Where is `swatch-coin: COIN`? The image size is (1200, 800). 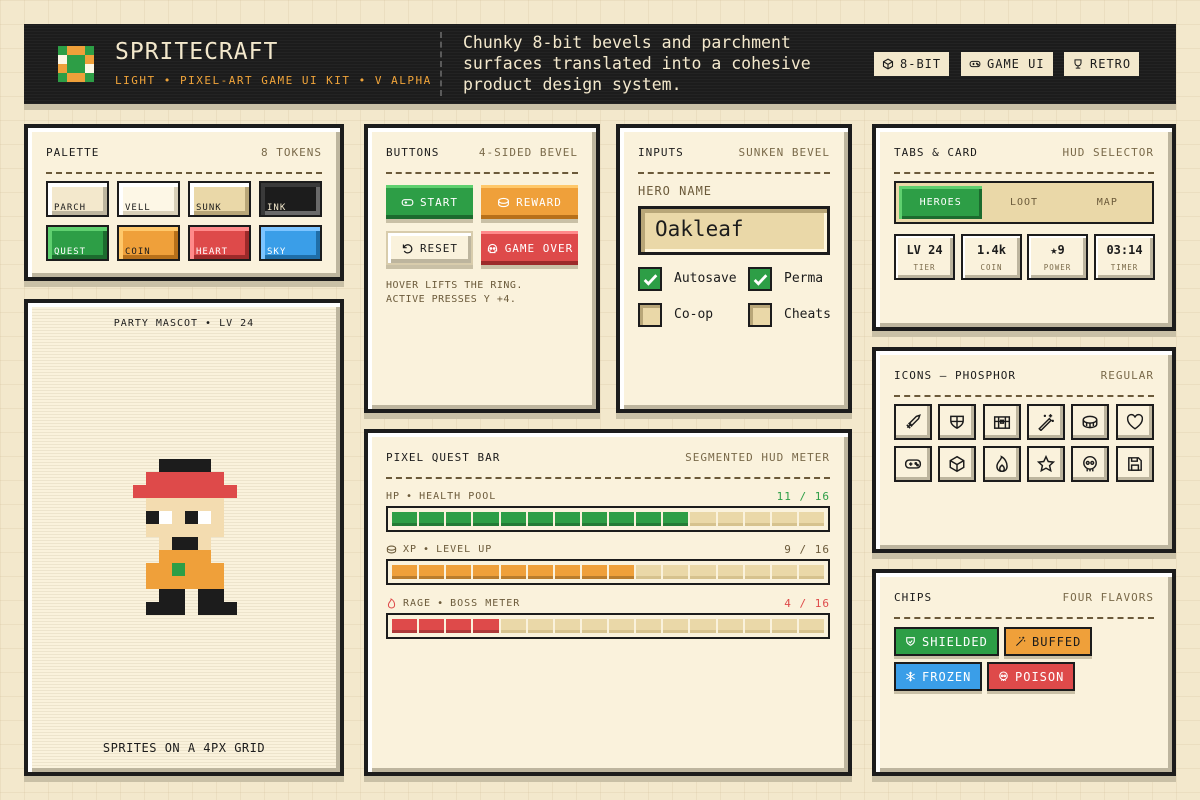 swatch-coin: COIN is located at coordinates (148, 243).